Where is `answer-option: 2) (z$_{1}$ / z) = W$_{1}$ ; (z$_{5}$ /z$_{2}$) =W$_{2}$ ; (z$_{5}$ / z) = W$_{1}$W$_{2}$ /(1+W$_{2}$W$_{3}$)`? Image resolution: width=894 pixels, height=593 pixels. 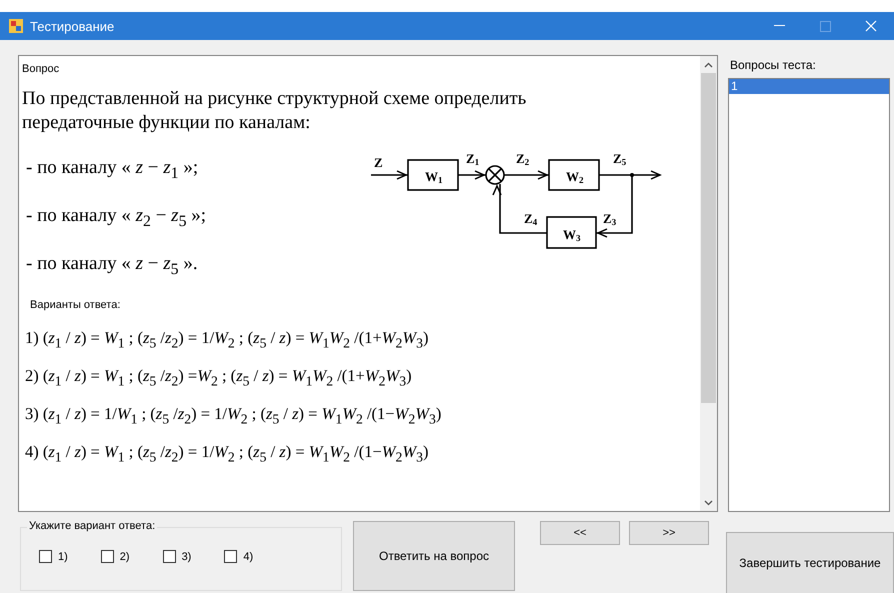 answer-option: 2) (z$_{1}$ / z) = W$_{1}$ ; (z$_{5}$ /z$_{2}$) =W$_{2}$ ; (z$_{5}$ / z) = W$_{1}$W$_{2}$ /(1+W$_{2}$W$_{3}$) is located at coordinates (362, 376).